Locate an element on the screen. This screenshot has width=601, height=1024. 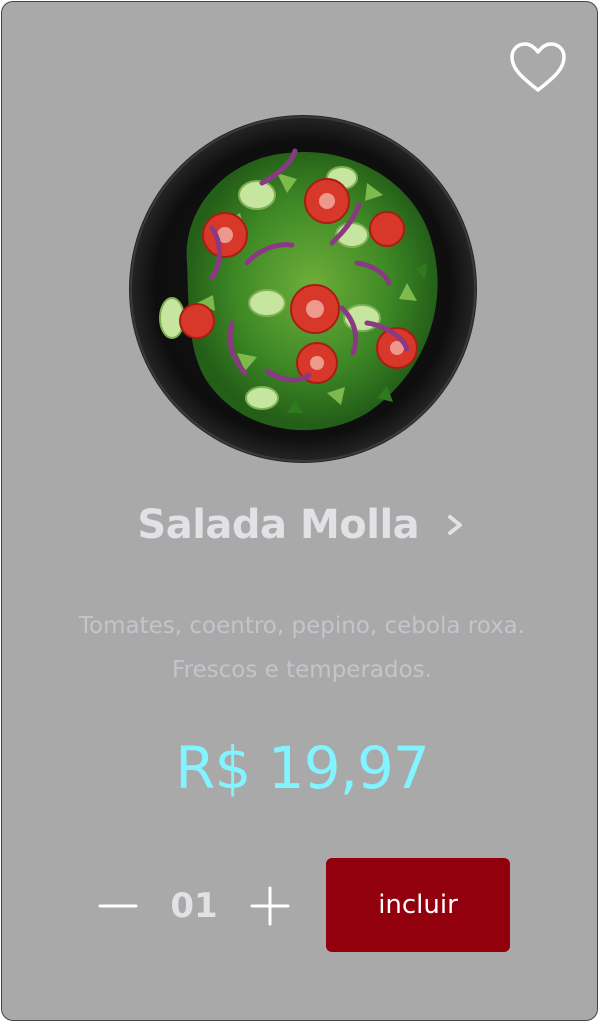
dish-price: R$ 19,97 is located at coordinates (302, 768).